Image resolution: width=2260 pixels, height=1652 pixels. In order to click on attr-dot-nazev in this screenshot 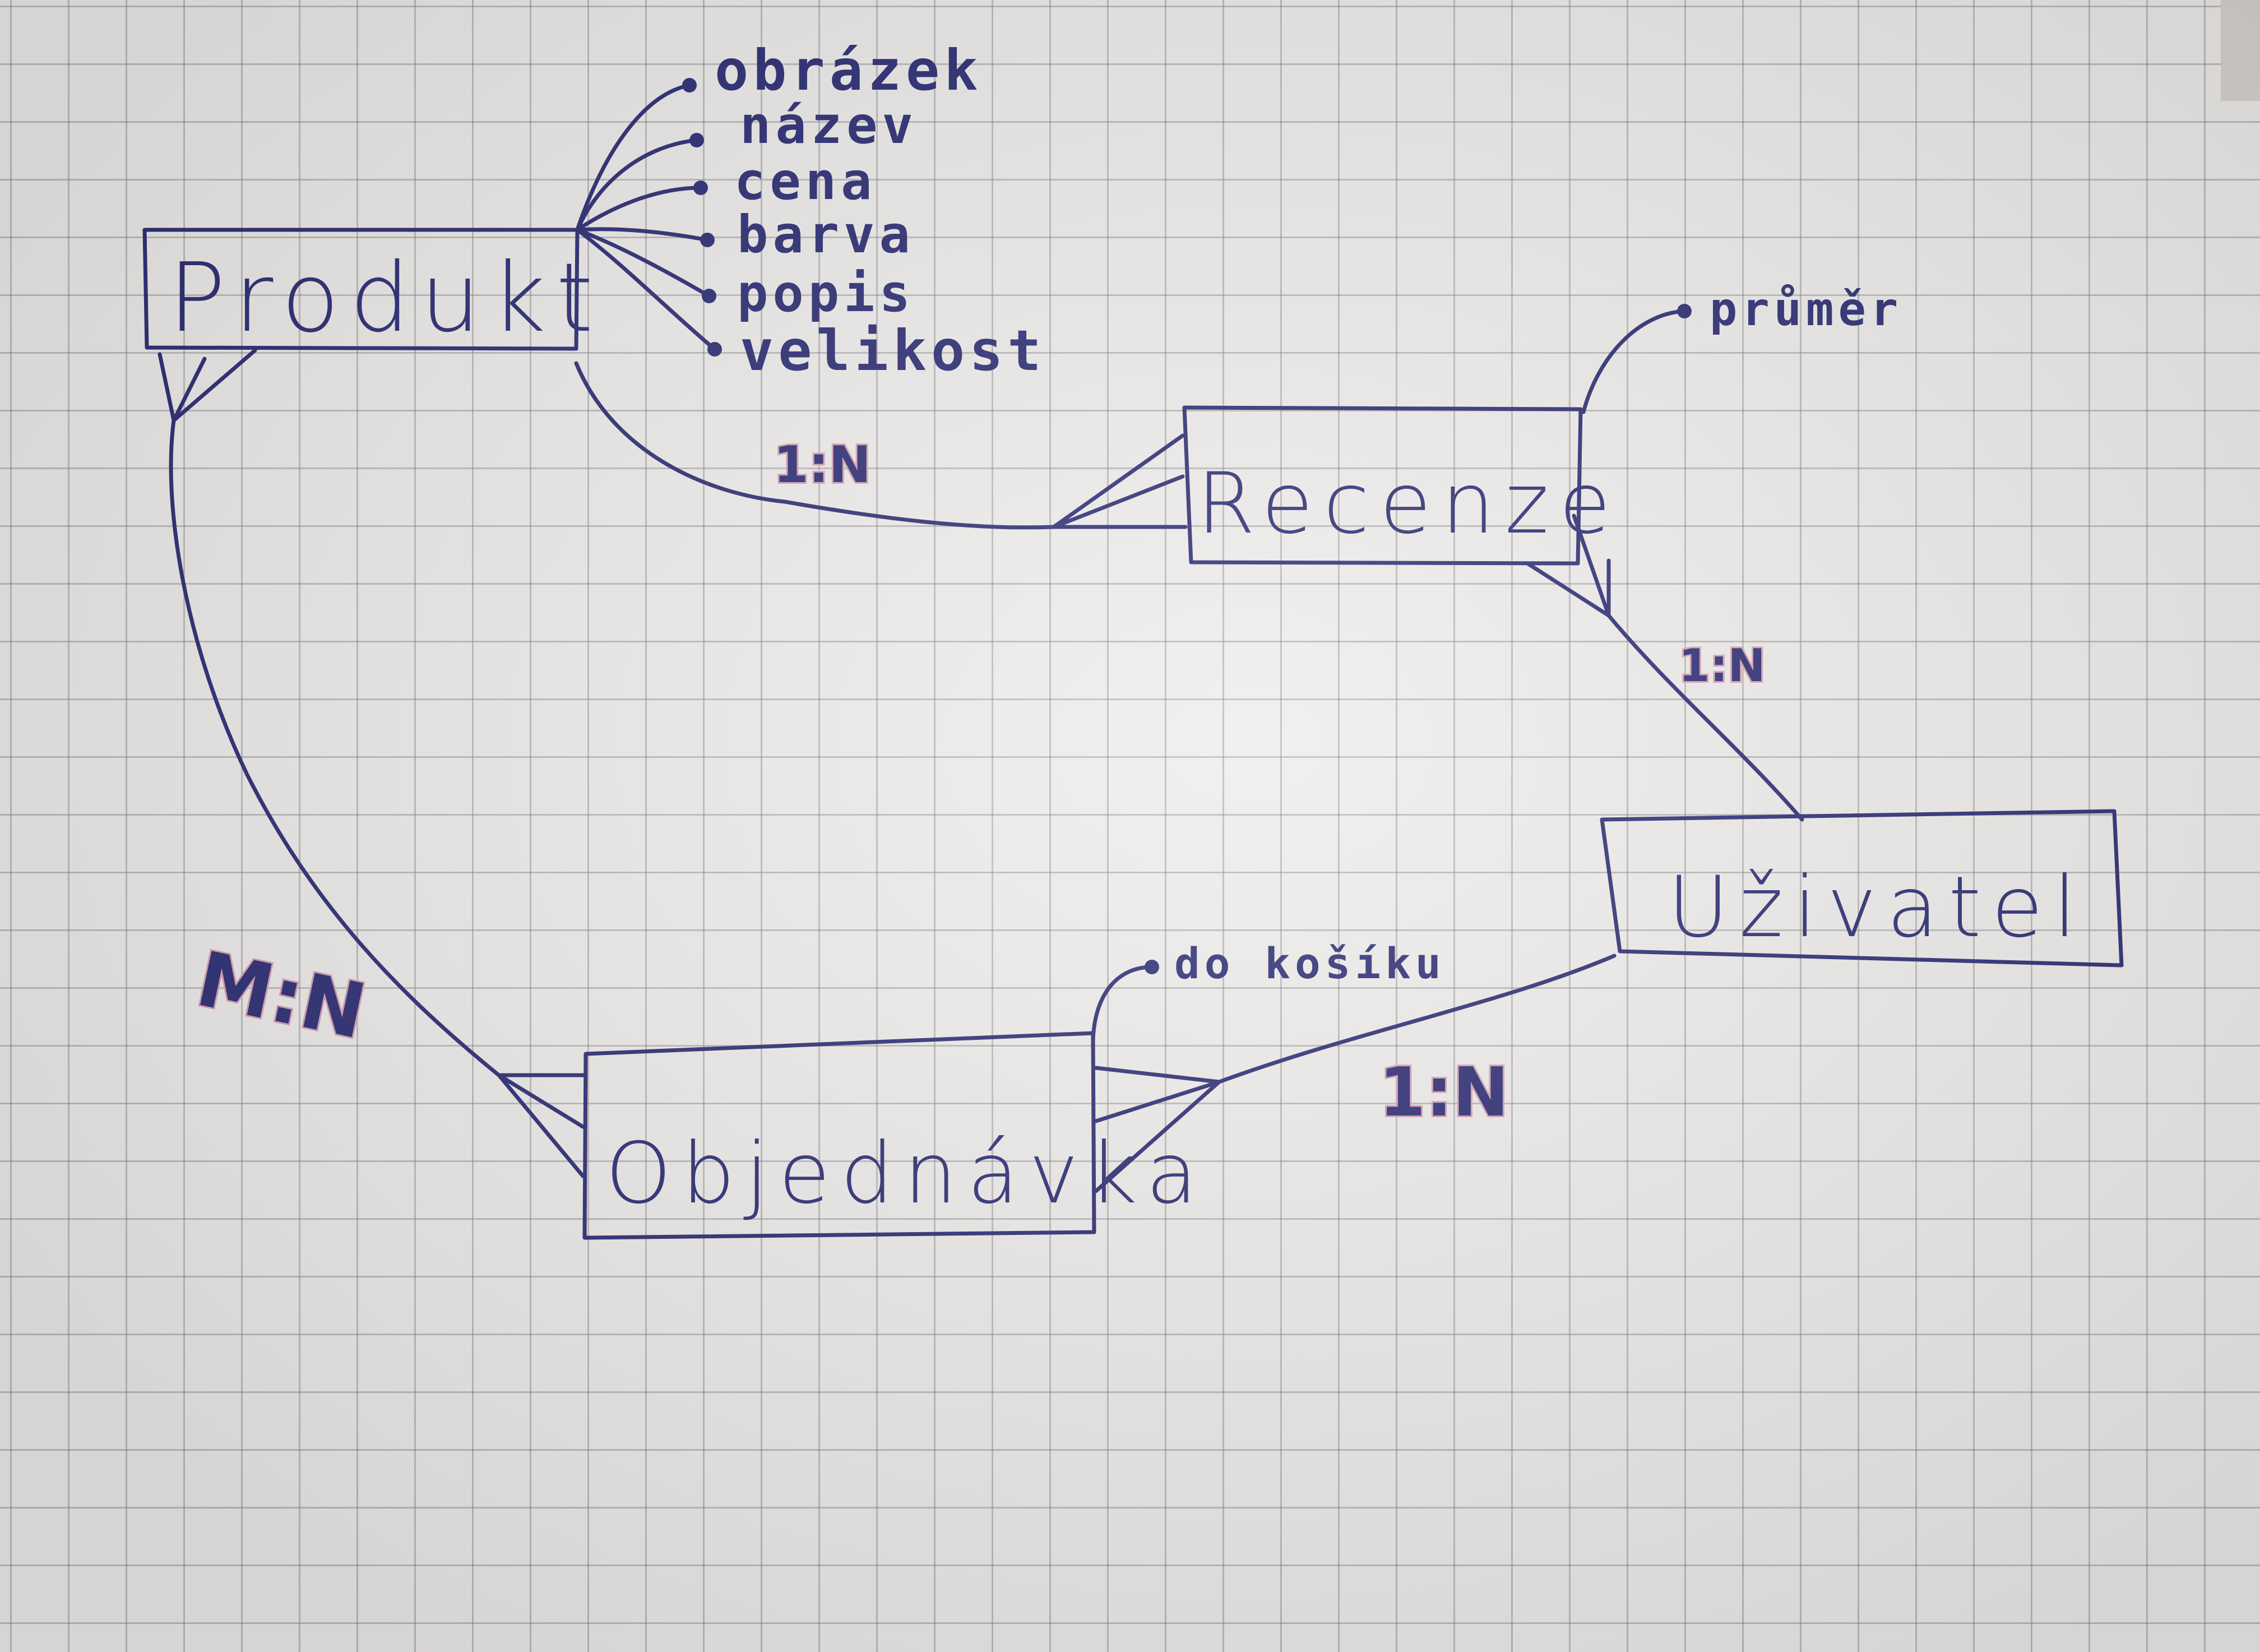, I will do `click(696, 140)`.